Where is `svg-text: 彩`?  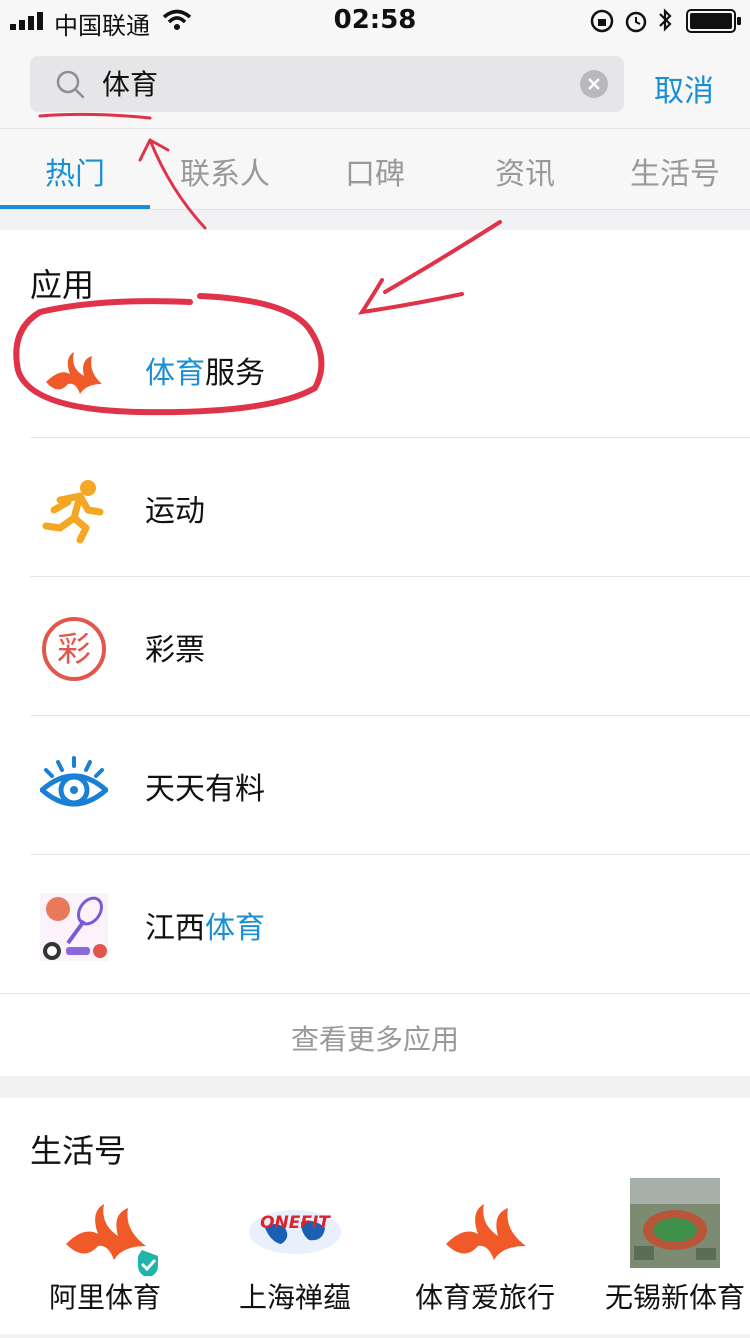 svg-text: 彩 is located at coordinates (74, 650).